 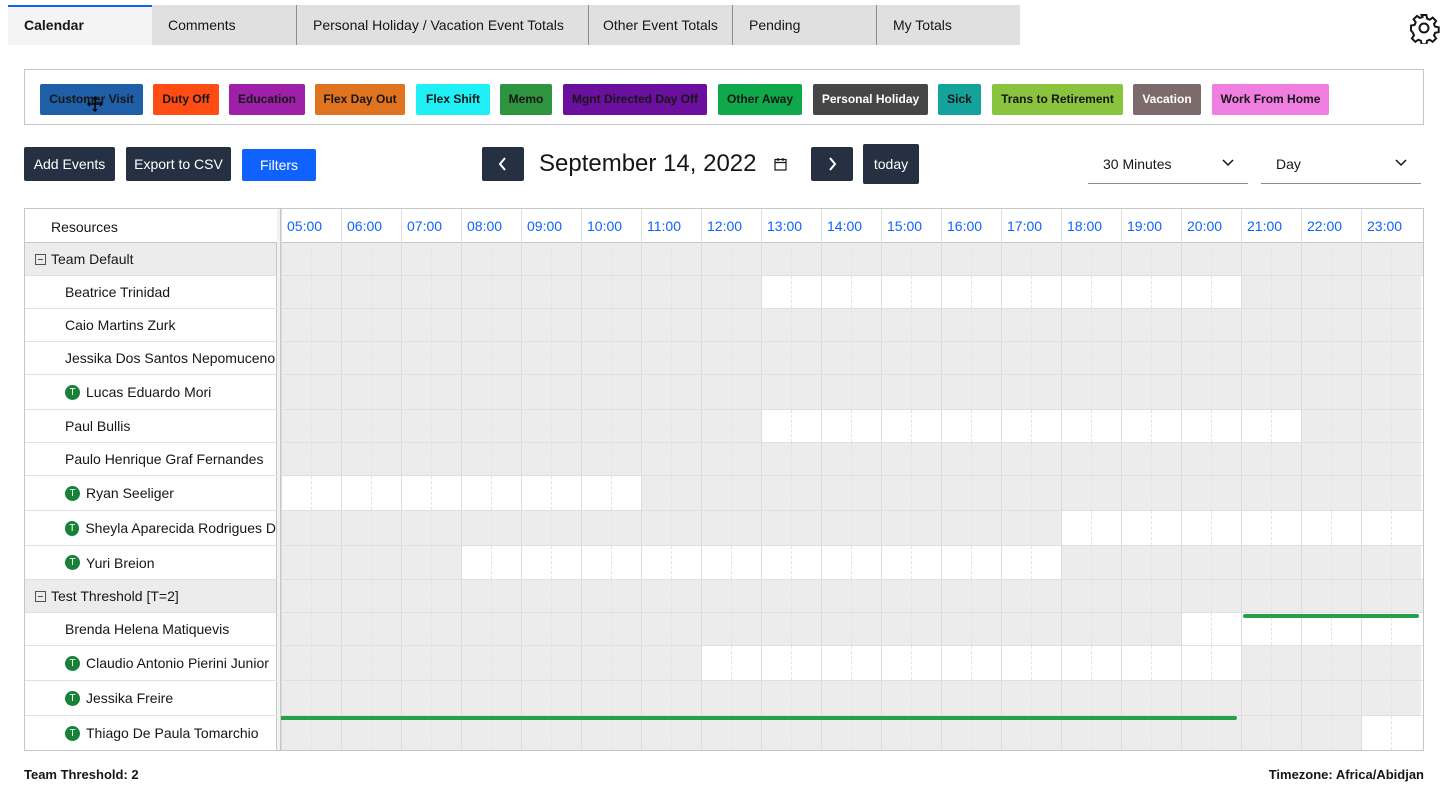 I want to click on settings-gear-icon, so click(x=1424, y=28).